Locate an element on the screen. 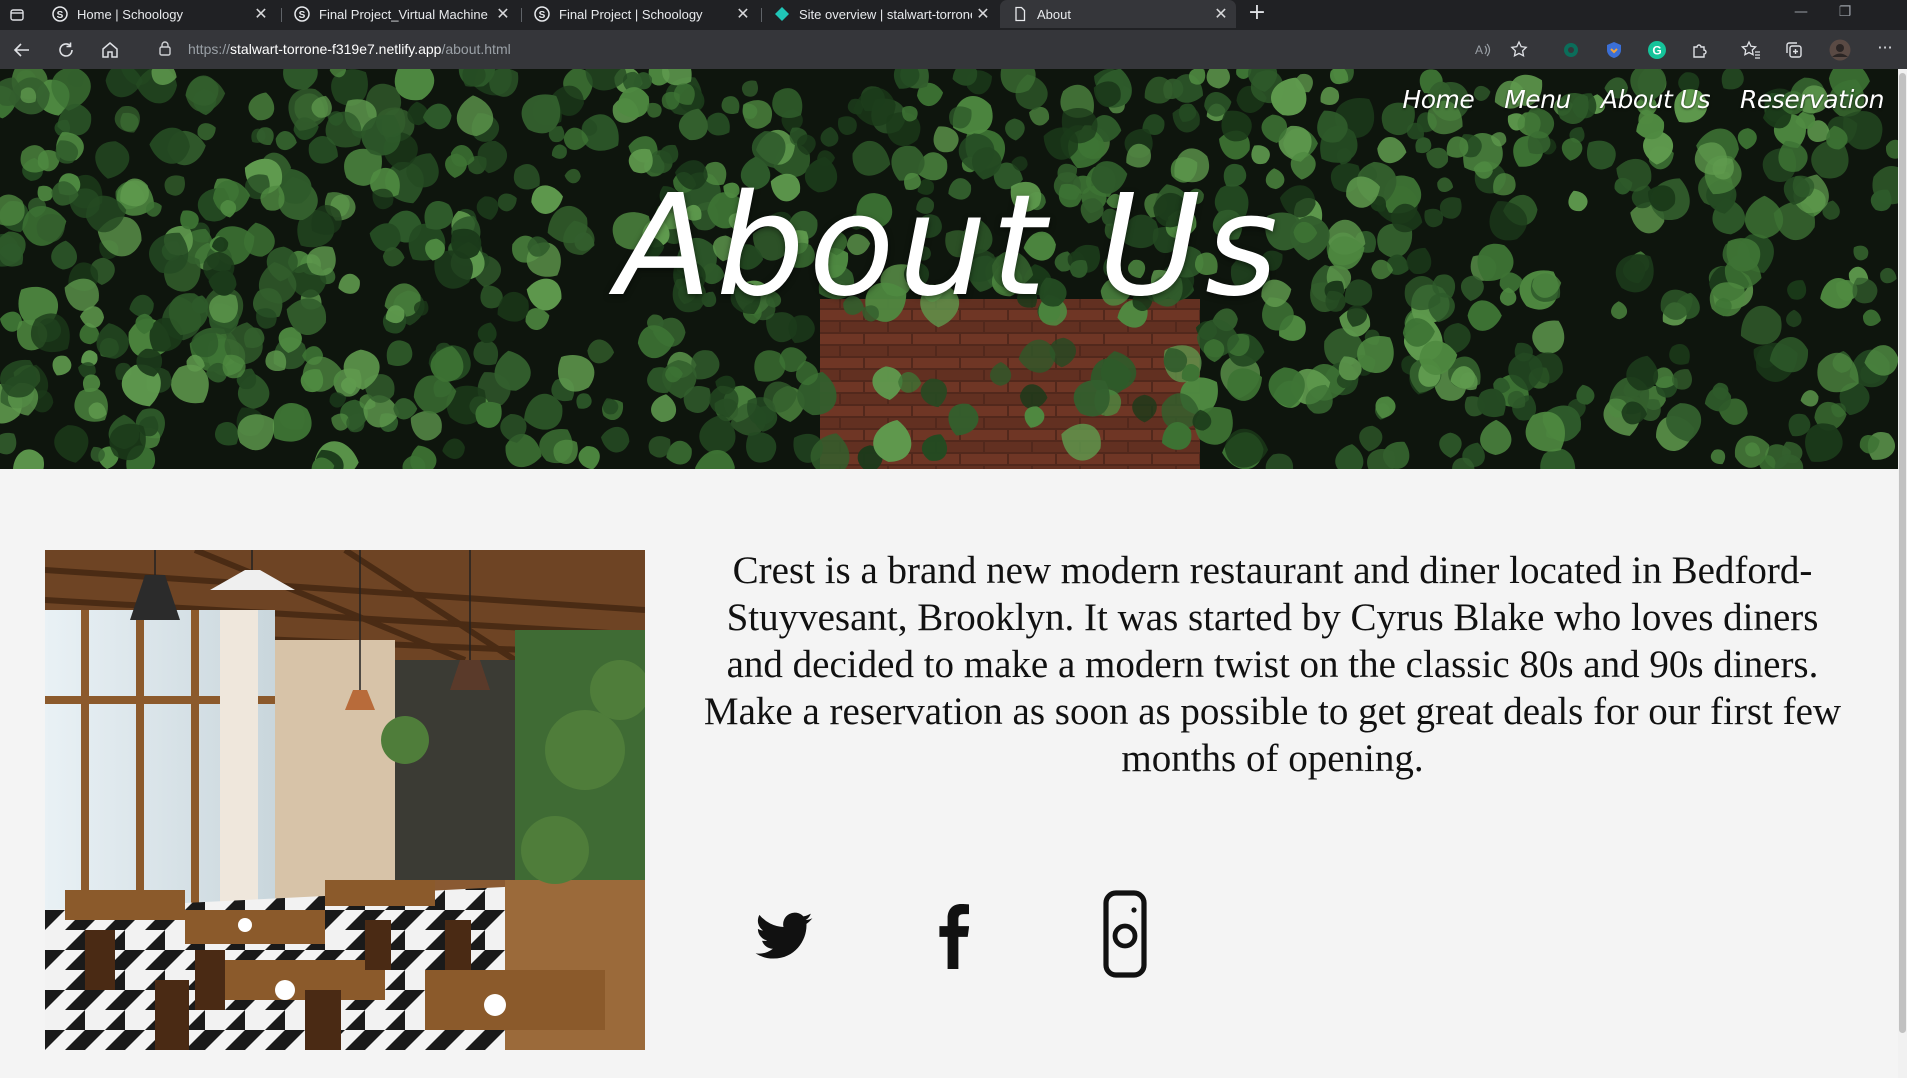 This screenshot has width=1907, height=1078. nav-menu-link: Menu is located at coordinates (1537, 99).